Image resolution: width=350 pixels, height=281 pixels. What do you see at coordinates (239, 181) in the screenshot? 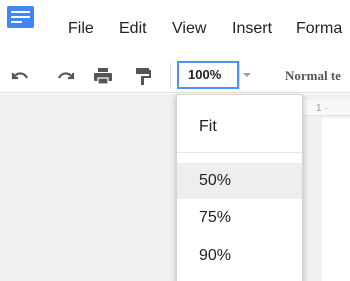
I see `zoom-option-50: 50%` at bounding box center [239, 181].